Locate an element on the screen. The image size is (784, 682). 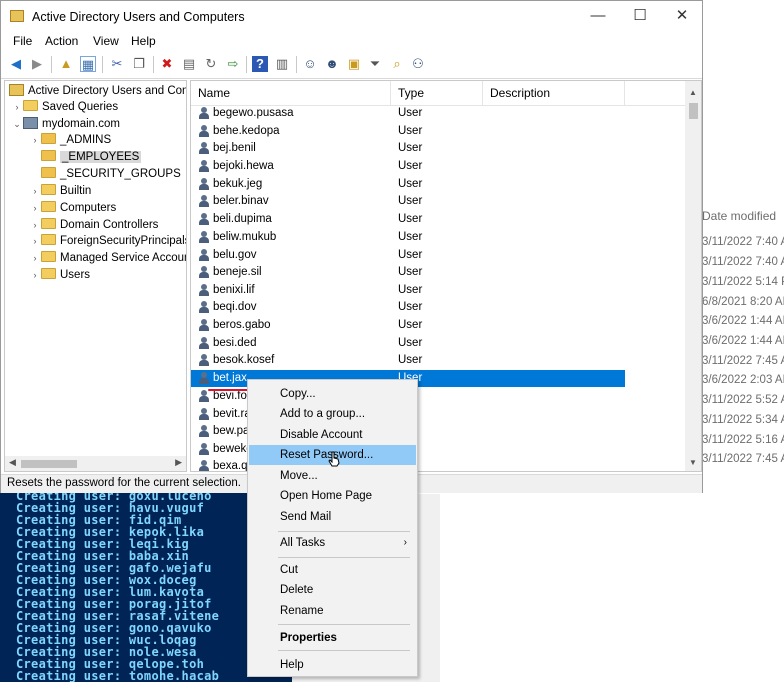
menu-item-open-home-page: Open Home Page is located at coordinates (332, 496).